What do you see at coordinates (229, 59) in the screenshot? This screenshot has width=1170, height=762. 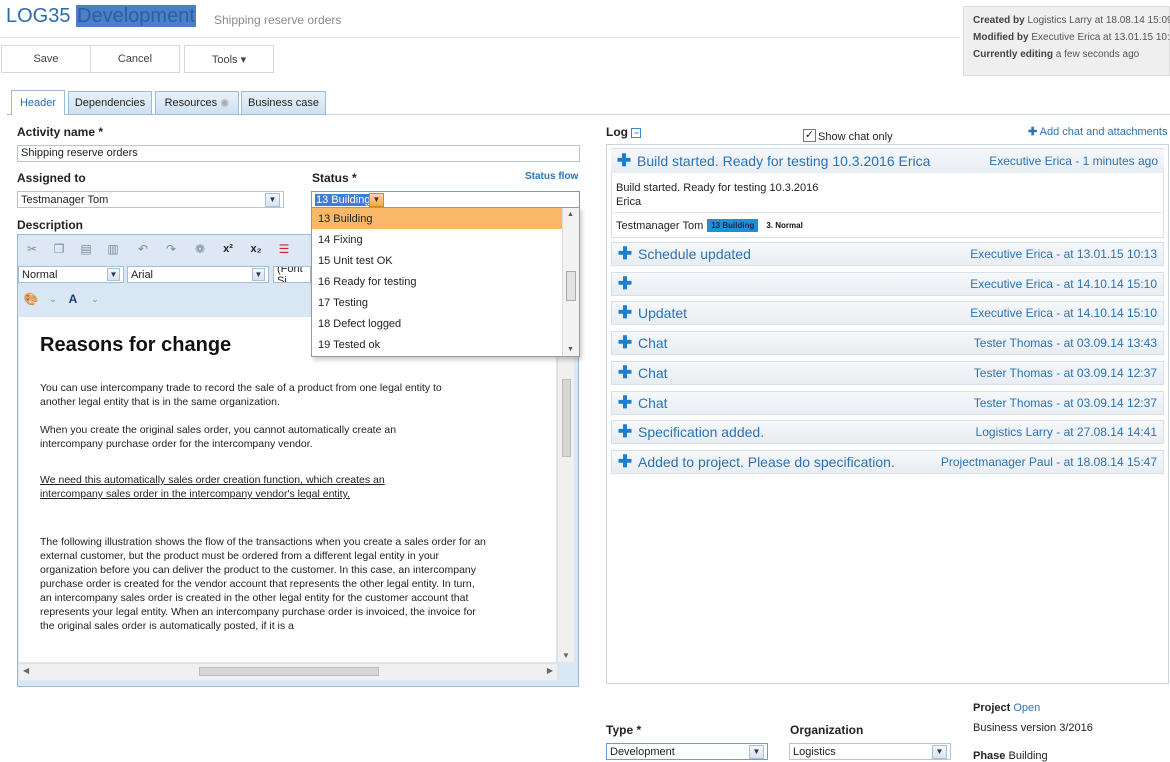 I see `tools-menu-button: Tools ▾` at bounding box center [229, 59].